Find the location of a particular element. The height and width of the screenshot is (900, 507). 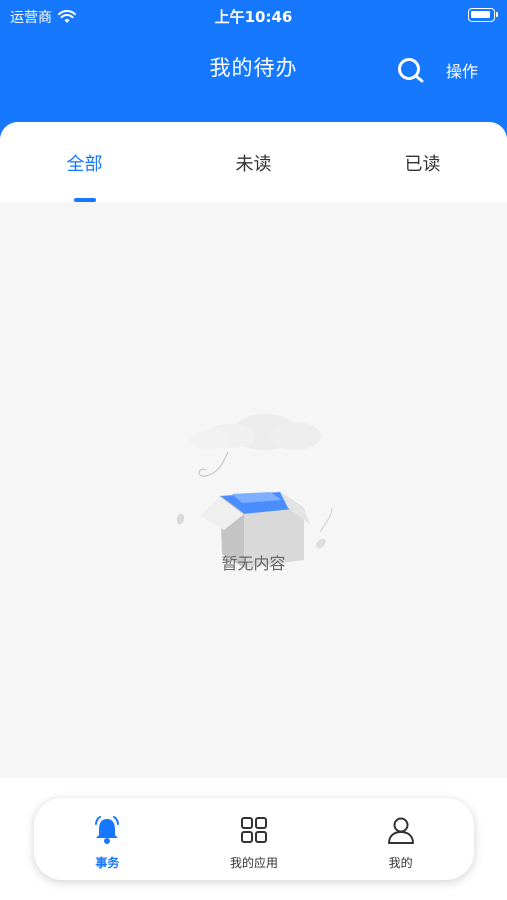

status-bar: 运营商 上午10:46 is located at coordinates (253, 16).